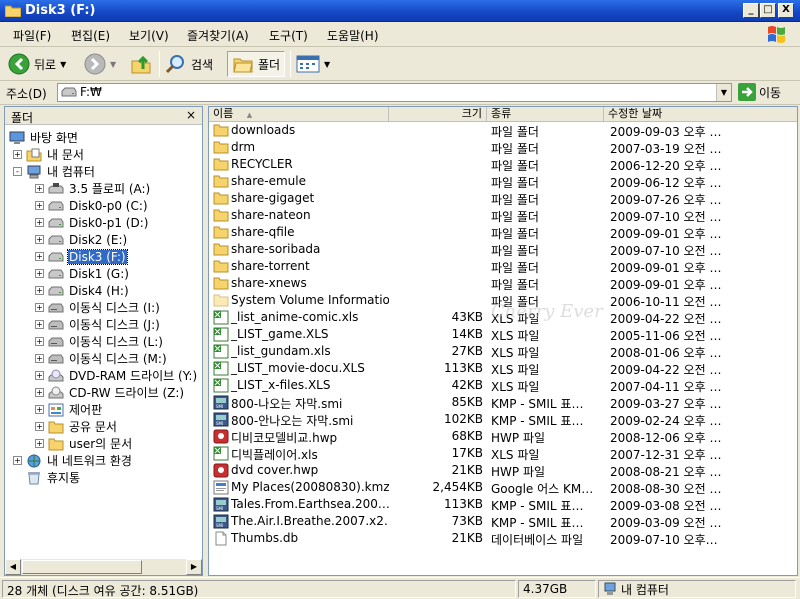 This screenshot has width=800, height=599. What do you see at coordinates (313, 64) in the screenshot?
I see `views-button: ▼` at bounding box center [313, 64].